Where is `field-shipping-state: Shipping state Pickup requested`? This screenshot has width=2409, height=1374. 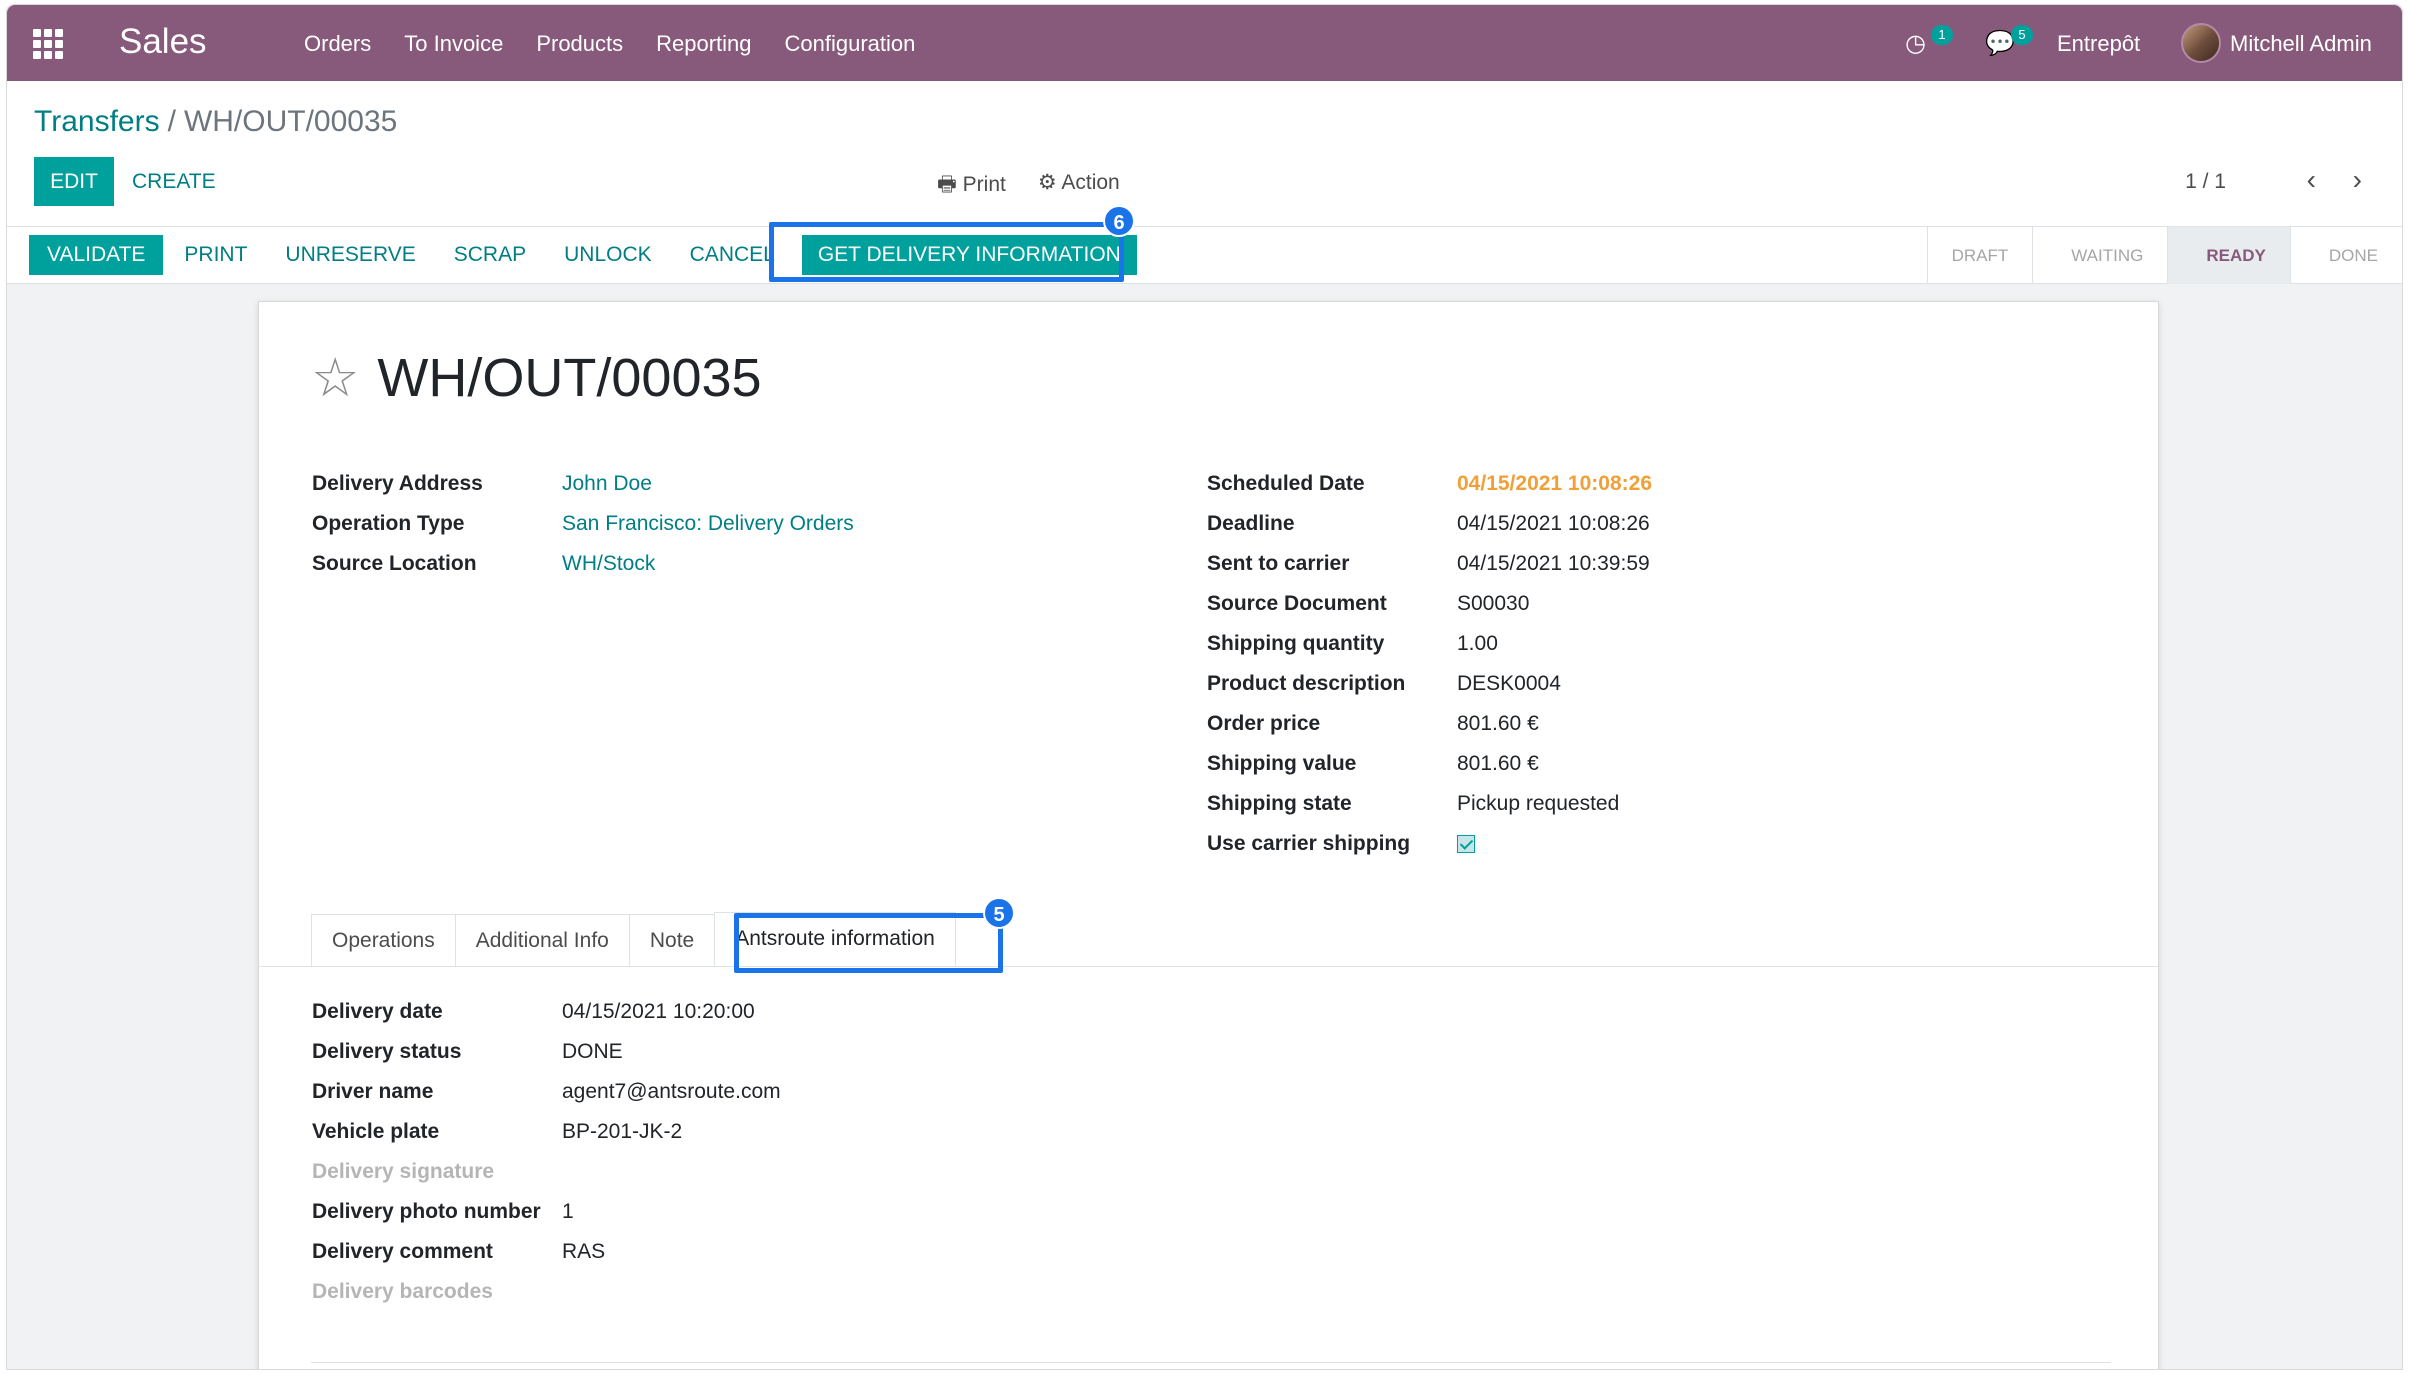
field-shipping-state: Shipping state Pickup requested is located at coordinates (1429, 804).